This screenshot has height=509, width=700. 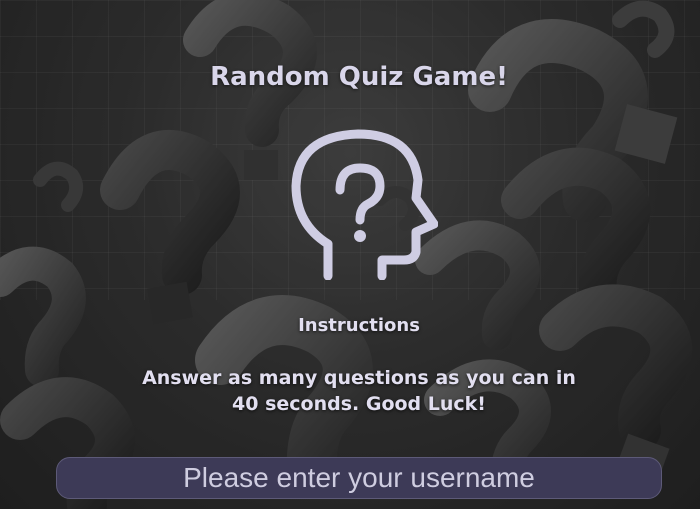 What do you see at coordinates (359, 478) in the screenshot?
I see `username-input` at bounding box center [359, 478].